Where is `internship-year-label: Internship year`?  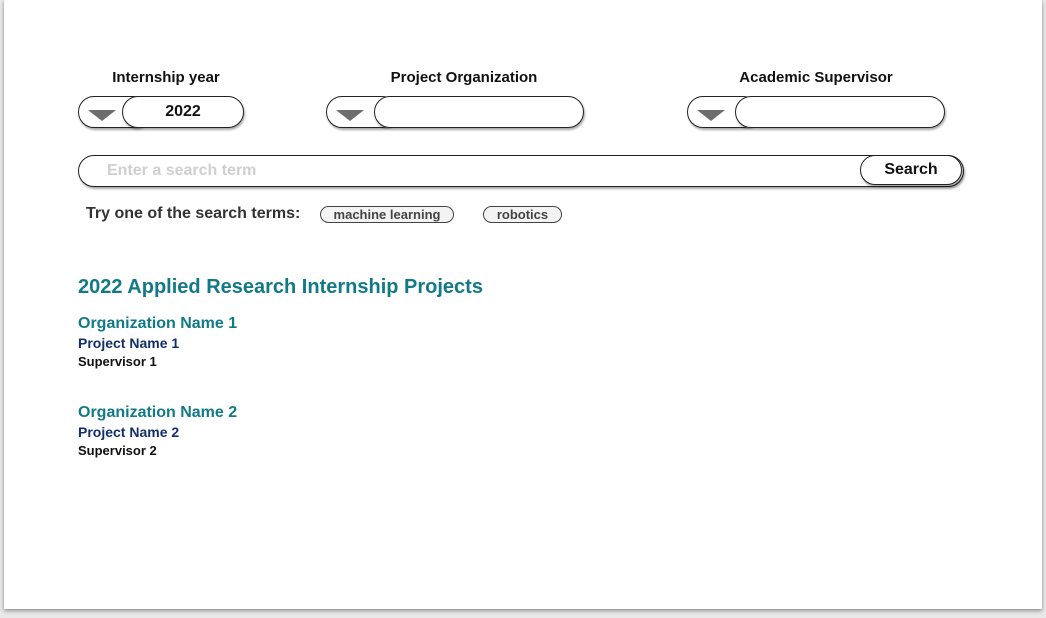 internship-year-label: Internship year is located at coordinates (166, 77).